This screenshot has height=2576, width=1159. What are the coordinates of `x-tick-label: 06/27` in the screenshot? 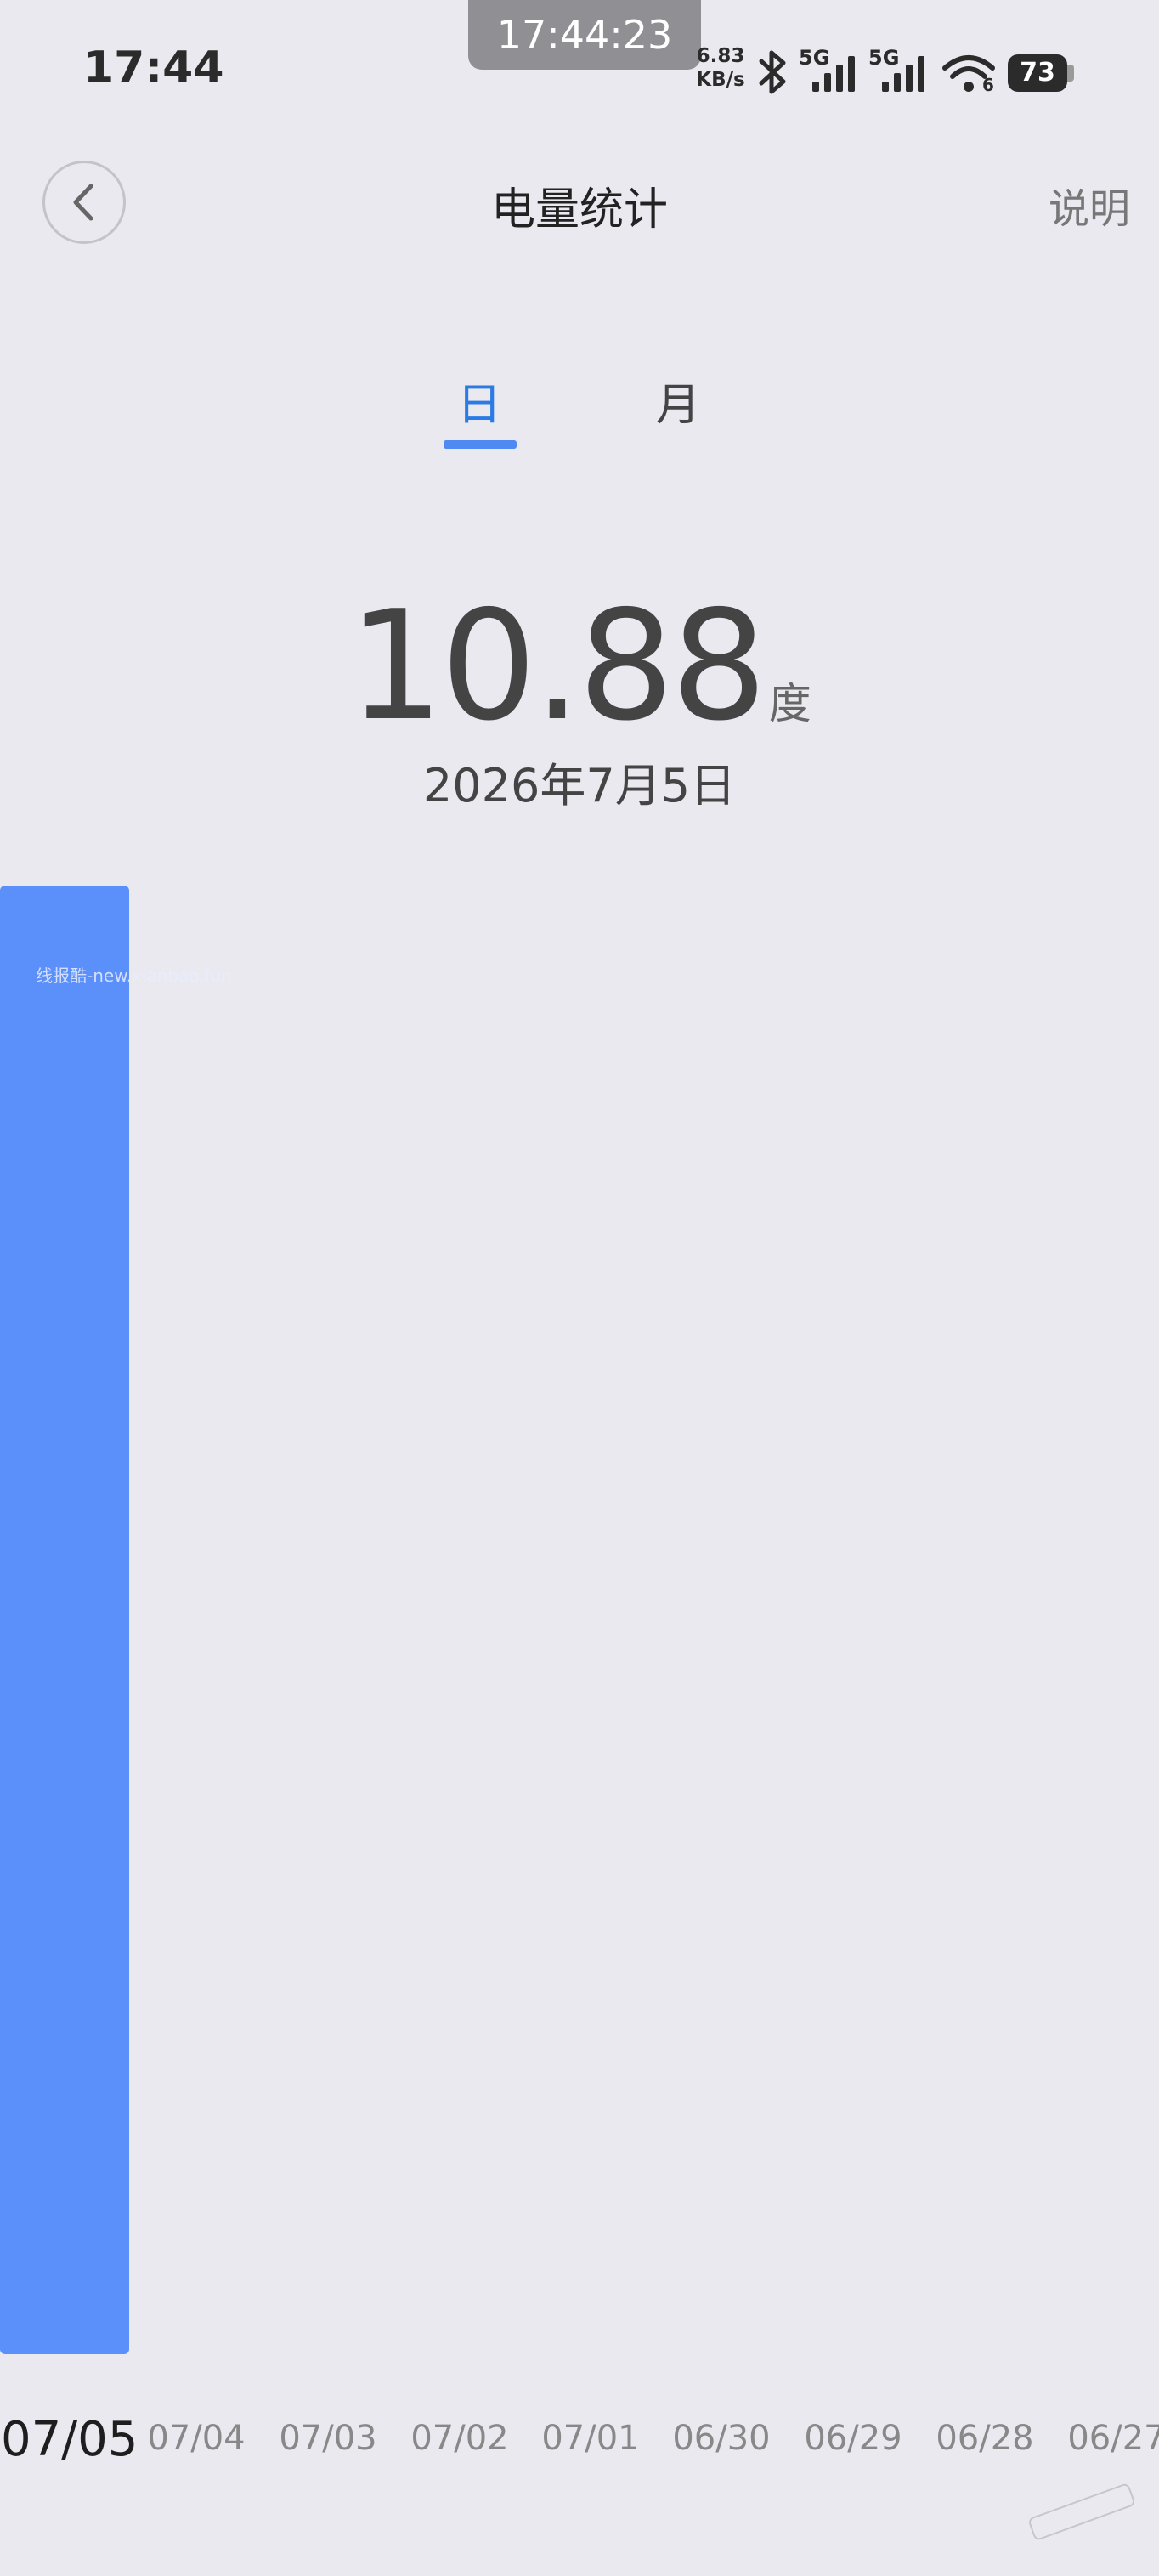 It's located at (1106, 2438).